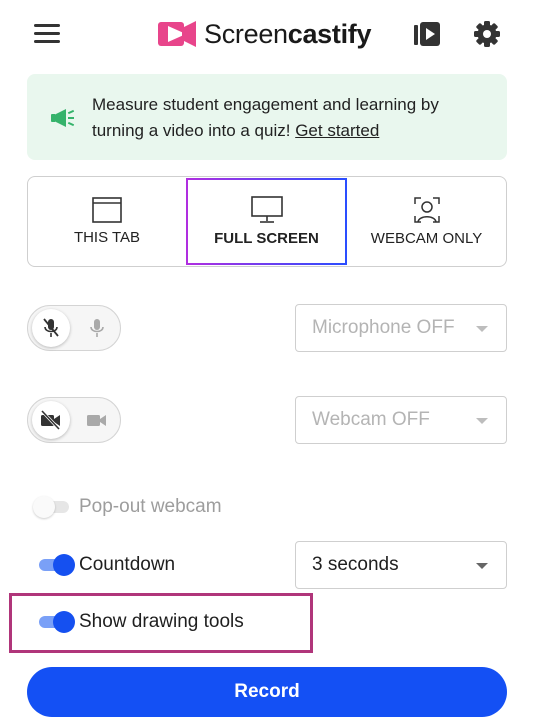 Image resolution: width=533 pixels, height=727 pixels. I want to click on logo-text: Screencastify, so click(288, 33).